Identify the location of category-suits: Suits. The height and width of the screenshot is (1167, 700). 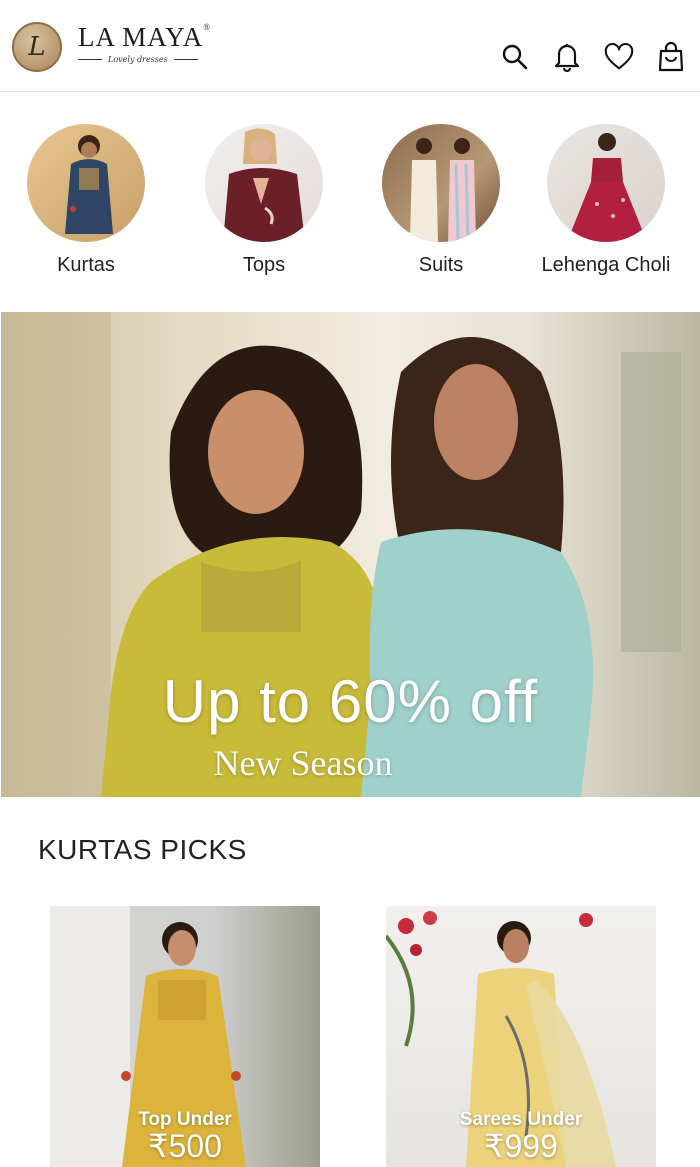
(441, 200).